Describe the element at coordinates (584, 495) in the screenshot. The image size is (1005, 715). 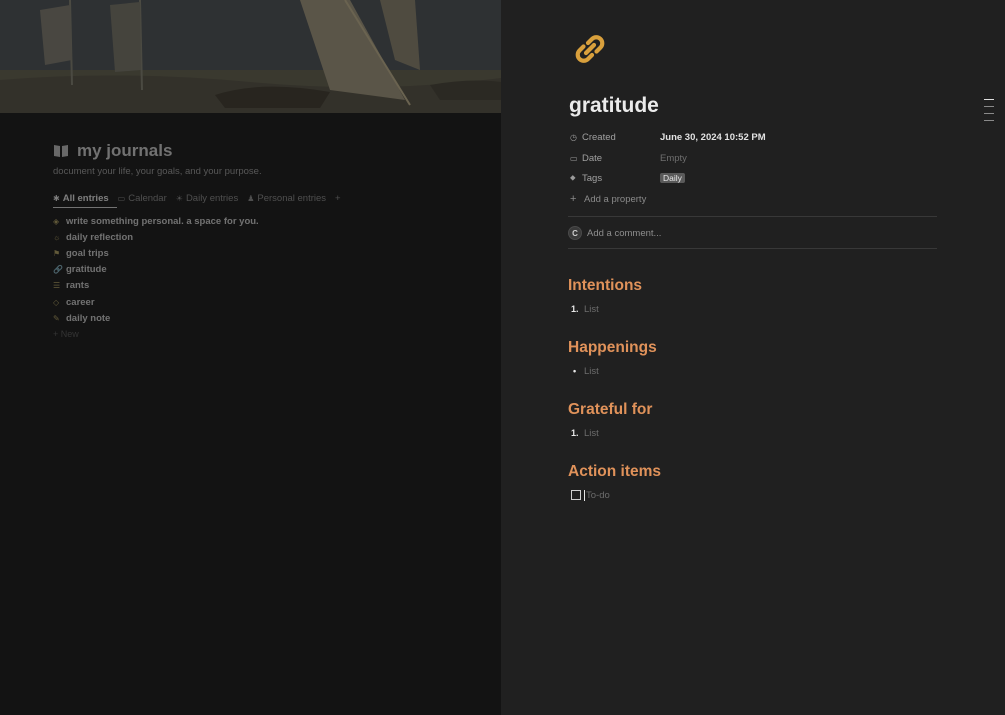
I see `text-cursor` at that location.